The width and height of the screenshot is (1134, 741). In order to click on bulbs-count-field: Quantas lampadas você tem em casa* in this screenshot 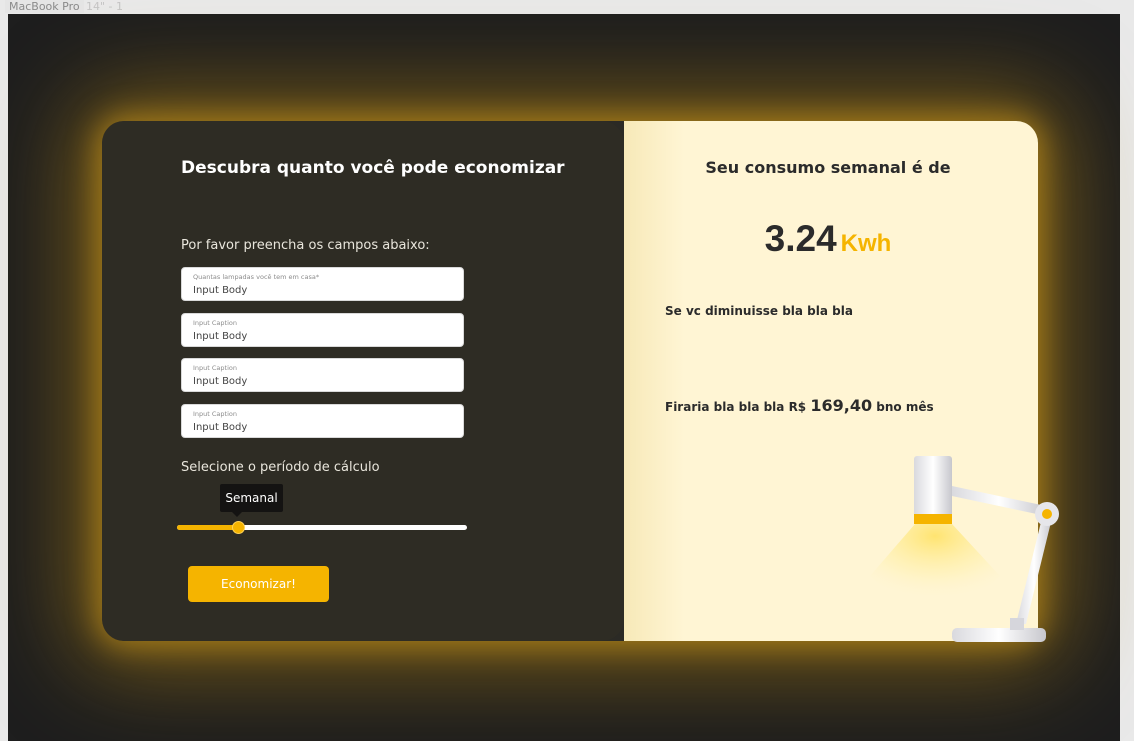, I will do `click(322, 284)`.